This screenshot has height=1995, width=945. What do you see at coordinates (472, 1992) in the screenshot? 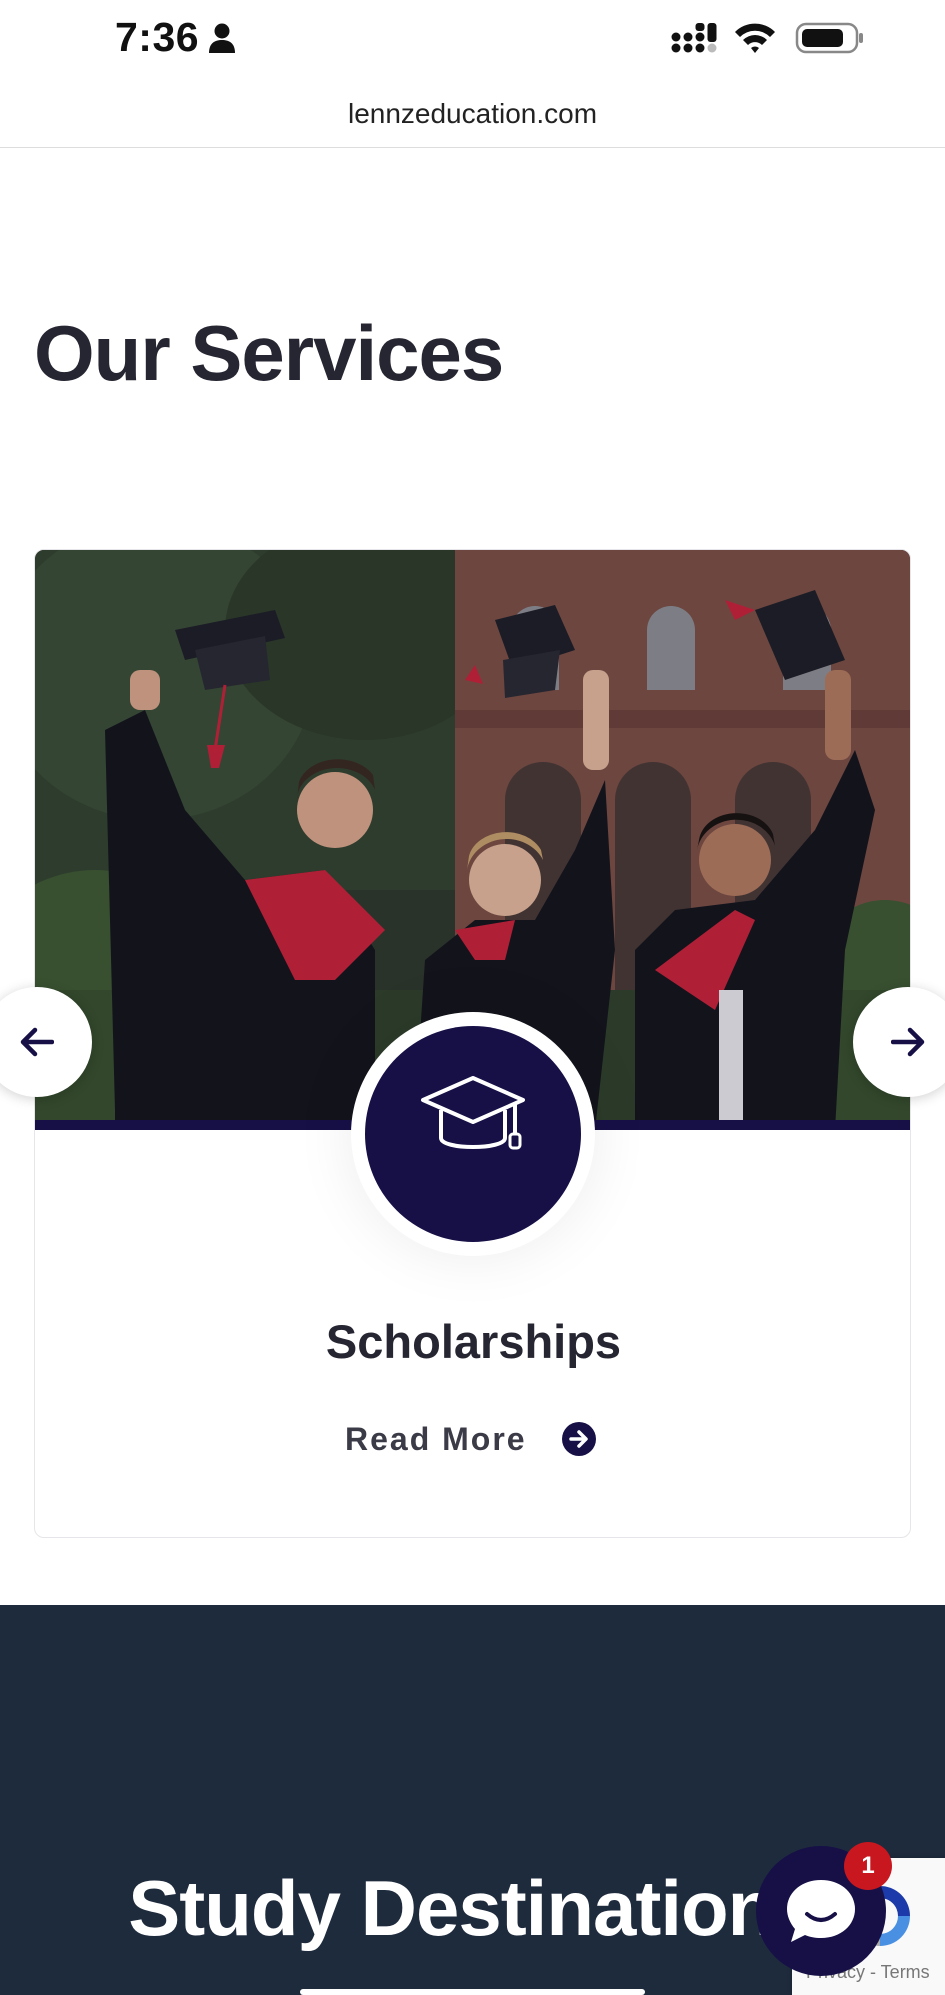
I see `title-underline` at bounding box center [472, 1992].